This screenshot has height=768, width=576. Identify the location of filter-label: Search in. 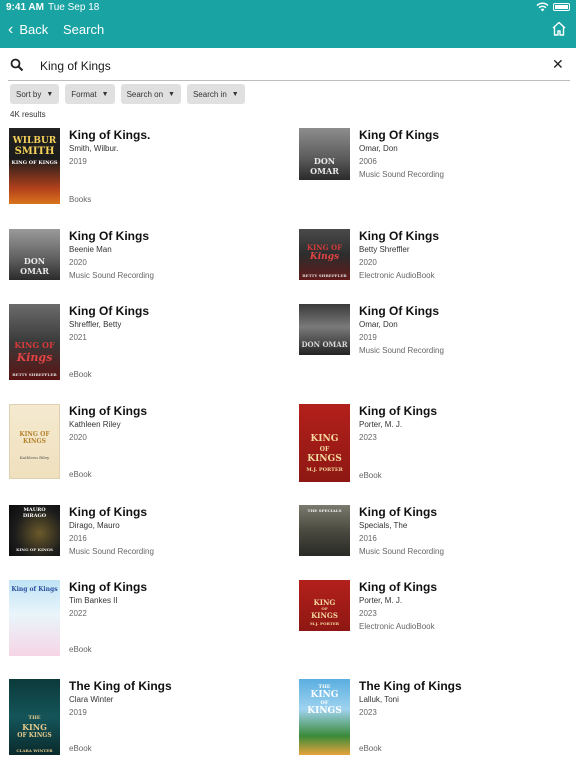
(209, 94).